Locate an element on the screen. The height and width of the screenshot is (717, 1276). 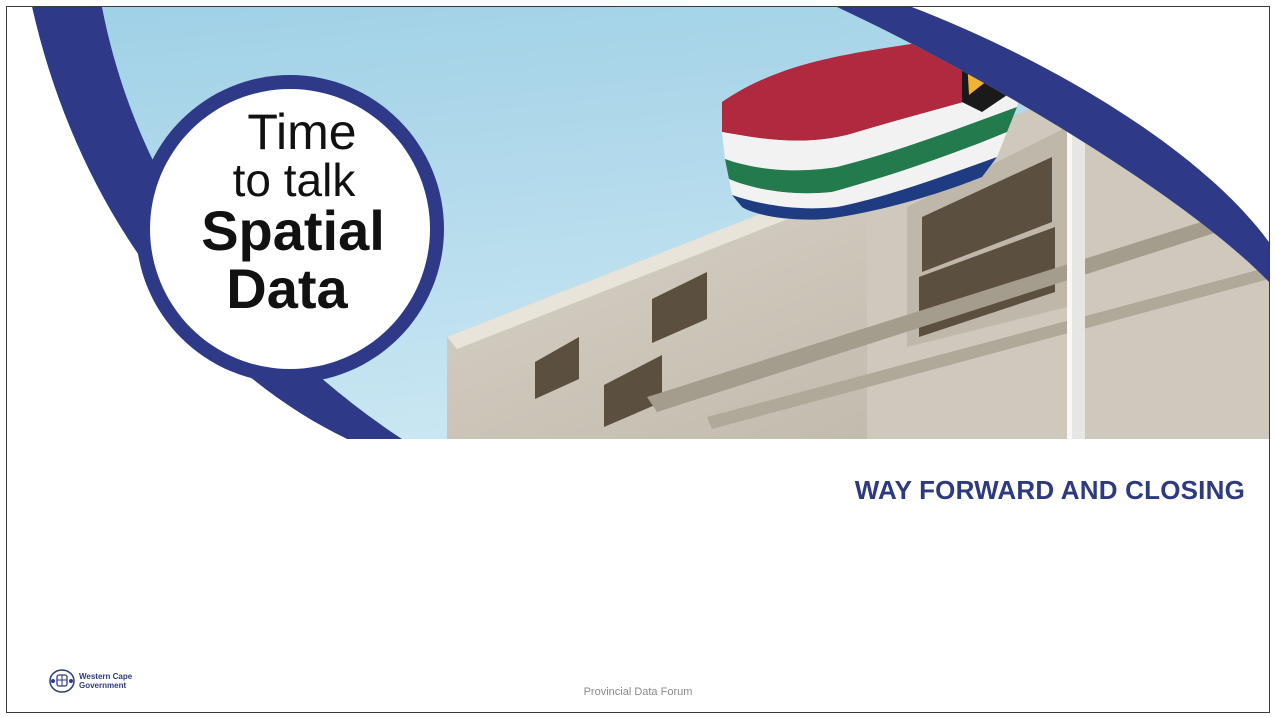
badge-text: Time to talk Spatial Data is located at coordinates (292, 211).